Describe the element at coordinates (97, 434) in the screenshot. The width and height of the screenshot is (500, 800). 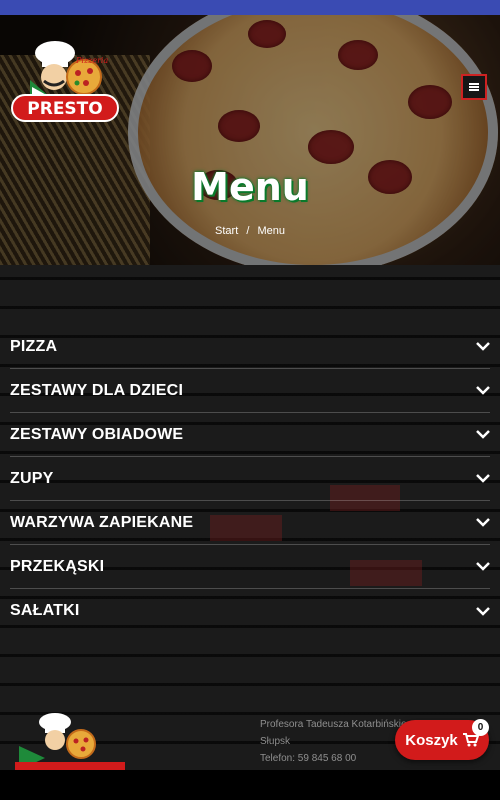
I see `category-label: ZESTAWY OBIADOWE` at that location.